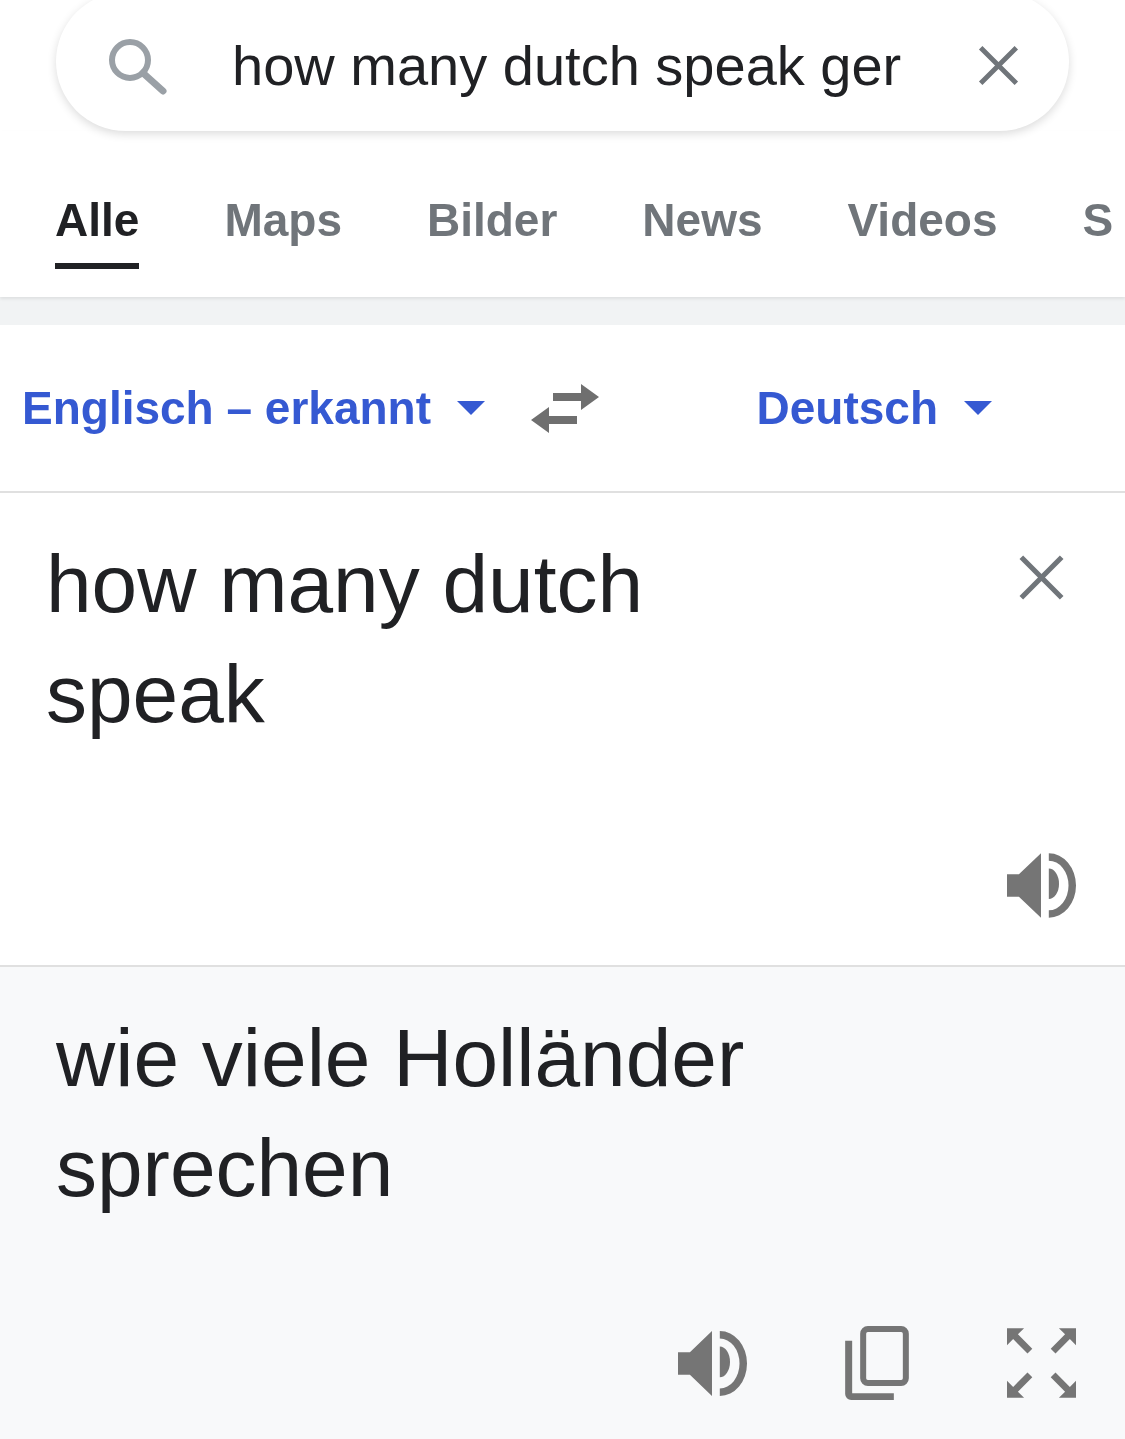 Image resolution: width=1125 pixels, height=1439 pixels. I want to click on tab: Alle, so click(97, 230).